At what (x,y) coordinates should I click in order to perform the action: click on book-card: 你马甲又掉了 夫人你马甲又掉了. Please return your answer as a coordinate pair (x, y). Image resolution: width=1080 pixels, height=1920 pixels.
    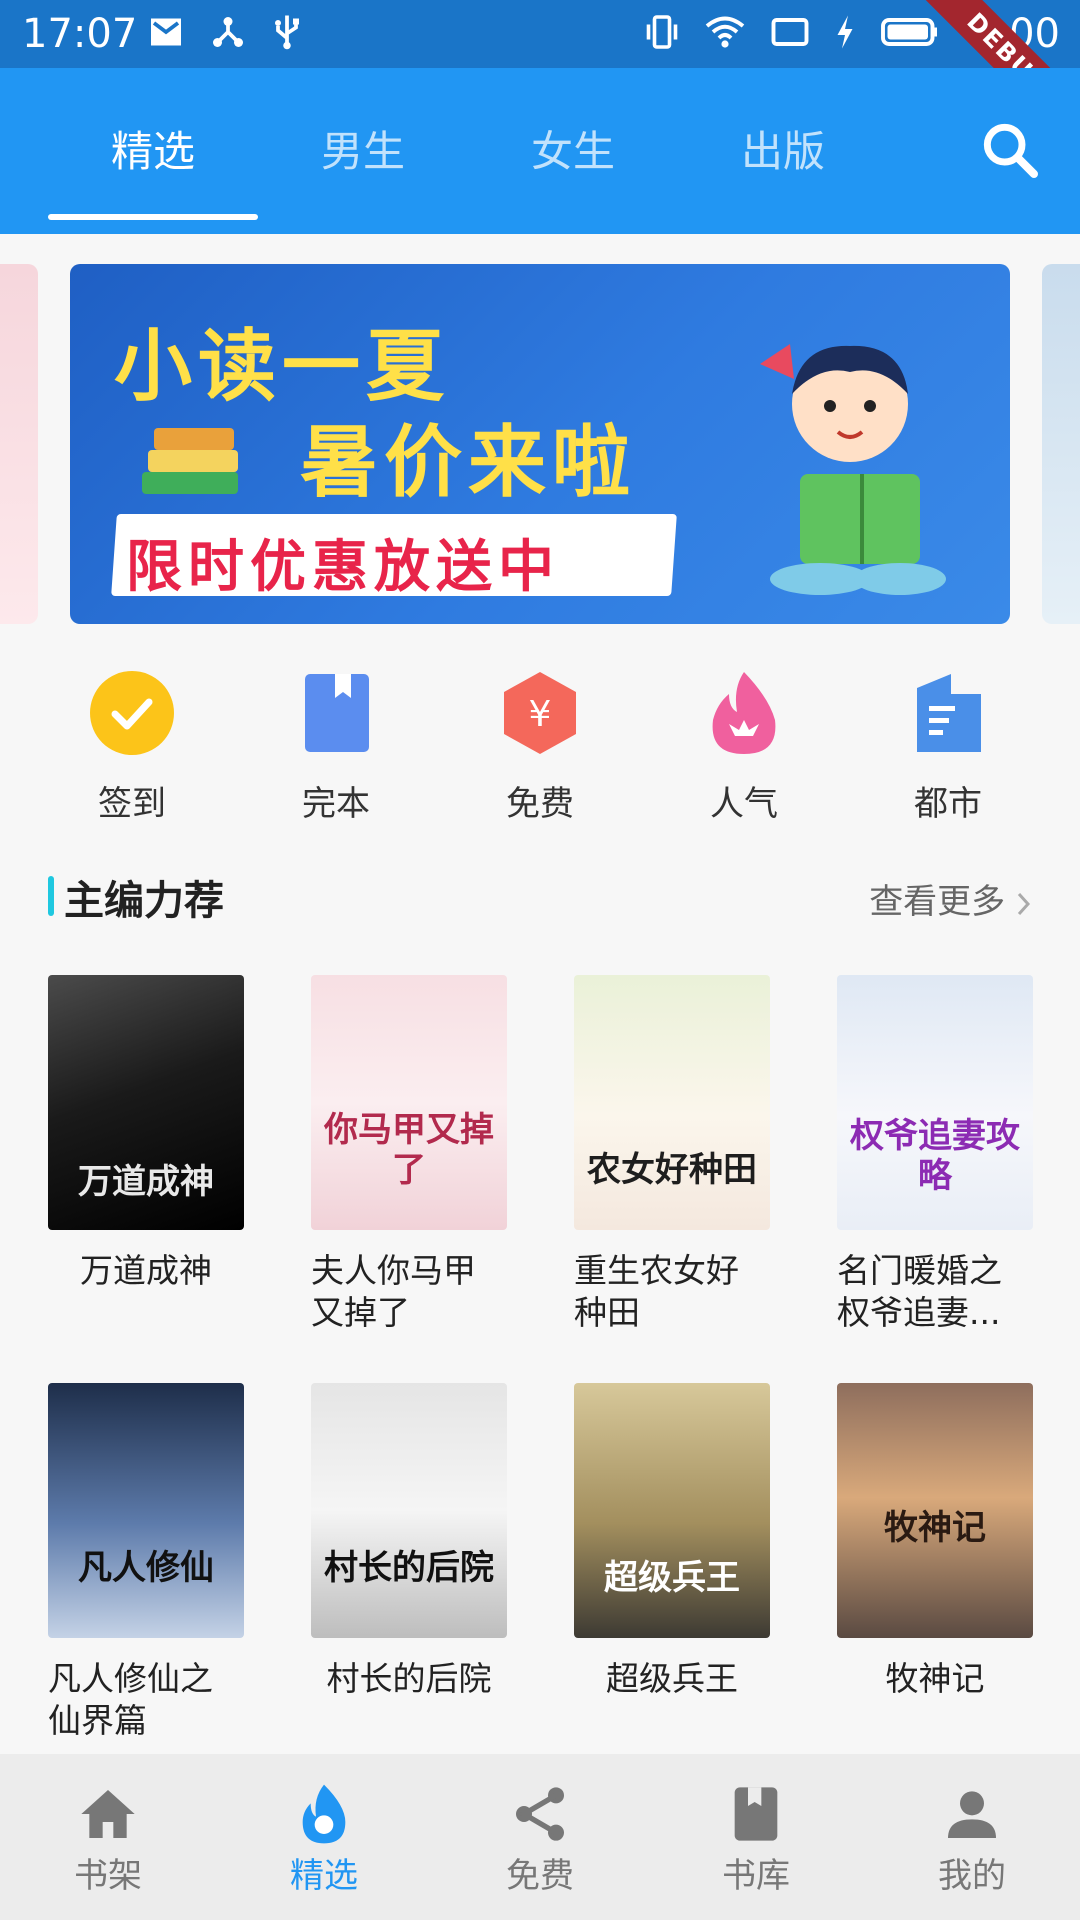
    Looking at the image, I should click on (409, 1154).